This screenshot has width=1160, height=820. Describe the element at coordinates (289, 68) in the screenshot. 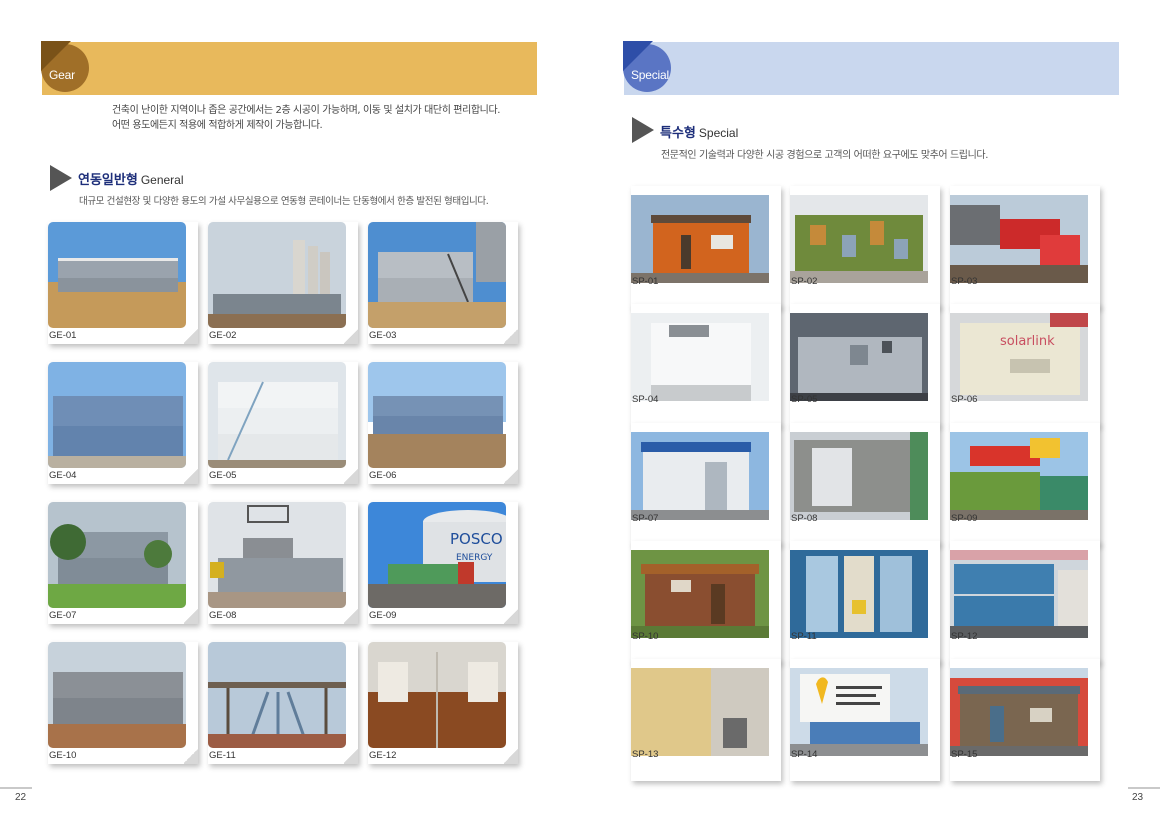

I see `gear-header-bar: Gear` at that location.